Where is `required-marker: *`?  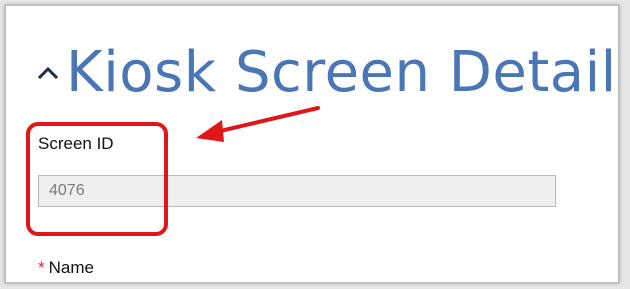 required-marker: * is located at coordinates (41, 267).